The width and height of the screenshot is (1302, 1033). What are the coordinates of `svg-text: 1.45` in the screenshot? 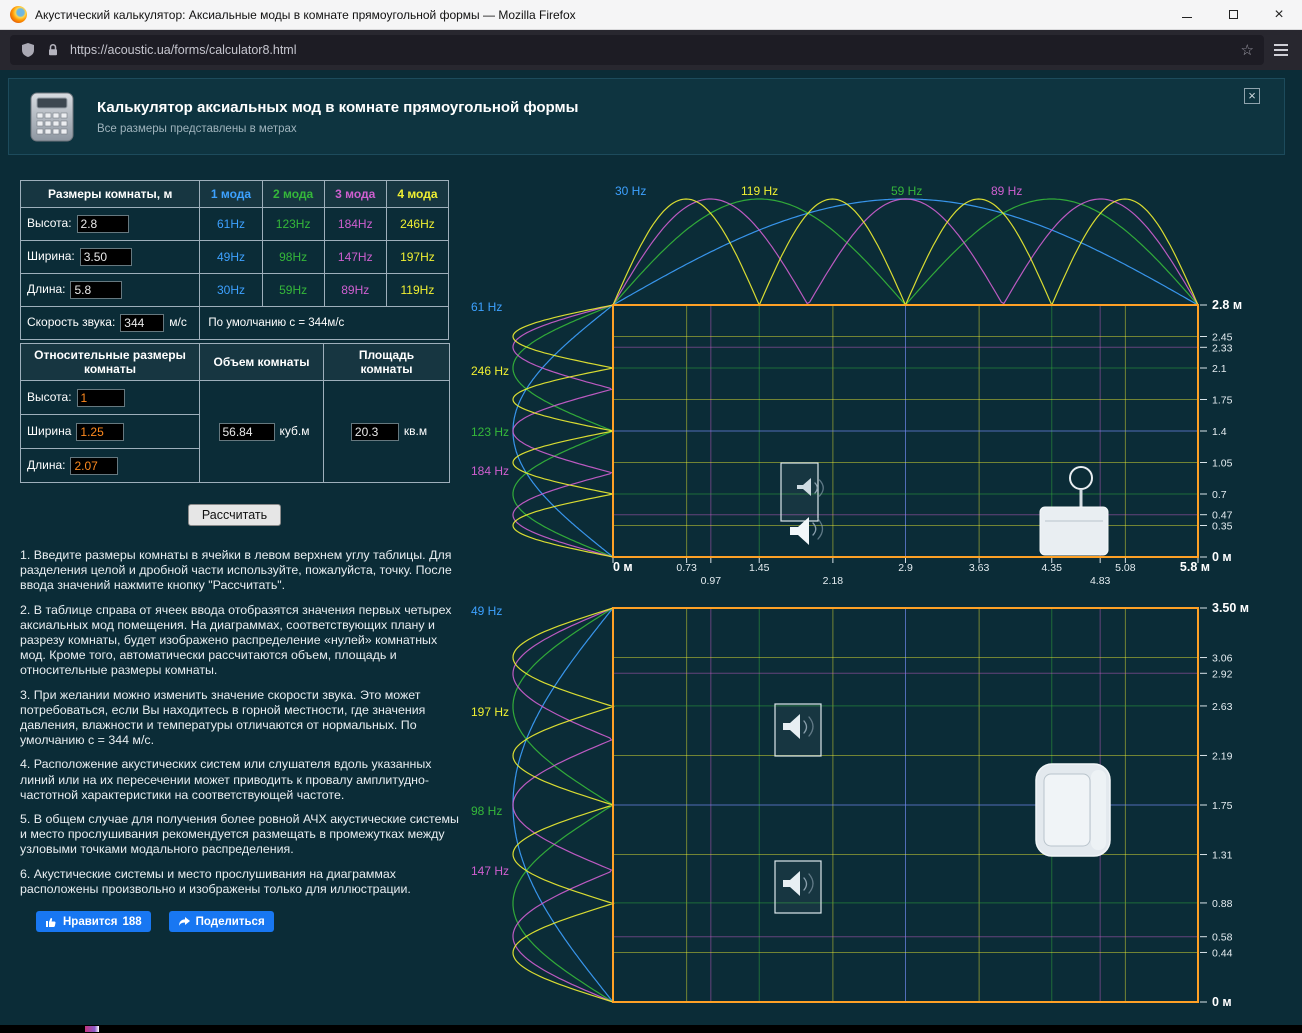 It's located at (759, 568).